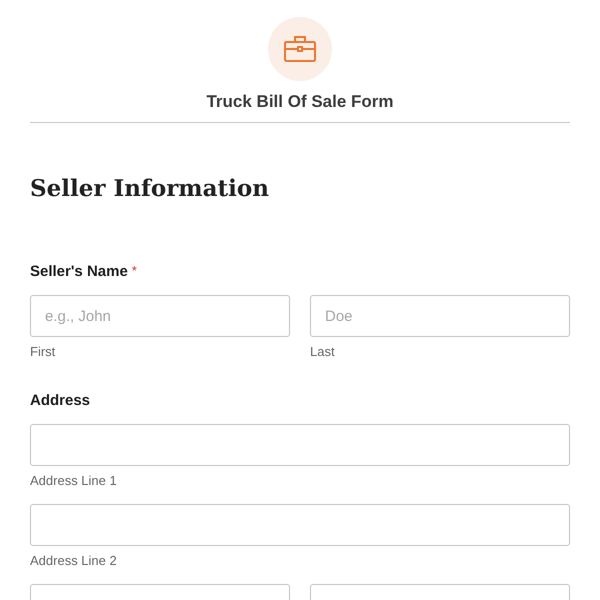  Describe the element at coordinates (60, 400) in the screenshot. I see `field-label: Address` at that location.